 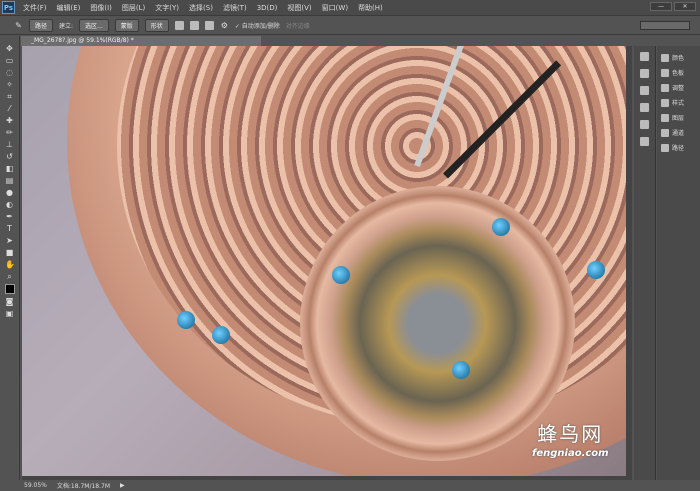 I want to click on layers-icon, so click(x=665, y=117).